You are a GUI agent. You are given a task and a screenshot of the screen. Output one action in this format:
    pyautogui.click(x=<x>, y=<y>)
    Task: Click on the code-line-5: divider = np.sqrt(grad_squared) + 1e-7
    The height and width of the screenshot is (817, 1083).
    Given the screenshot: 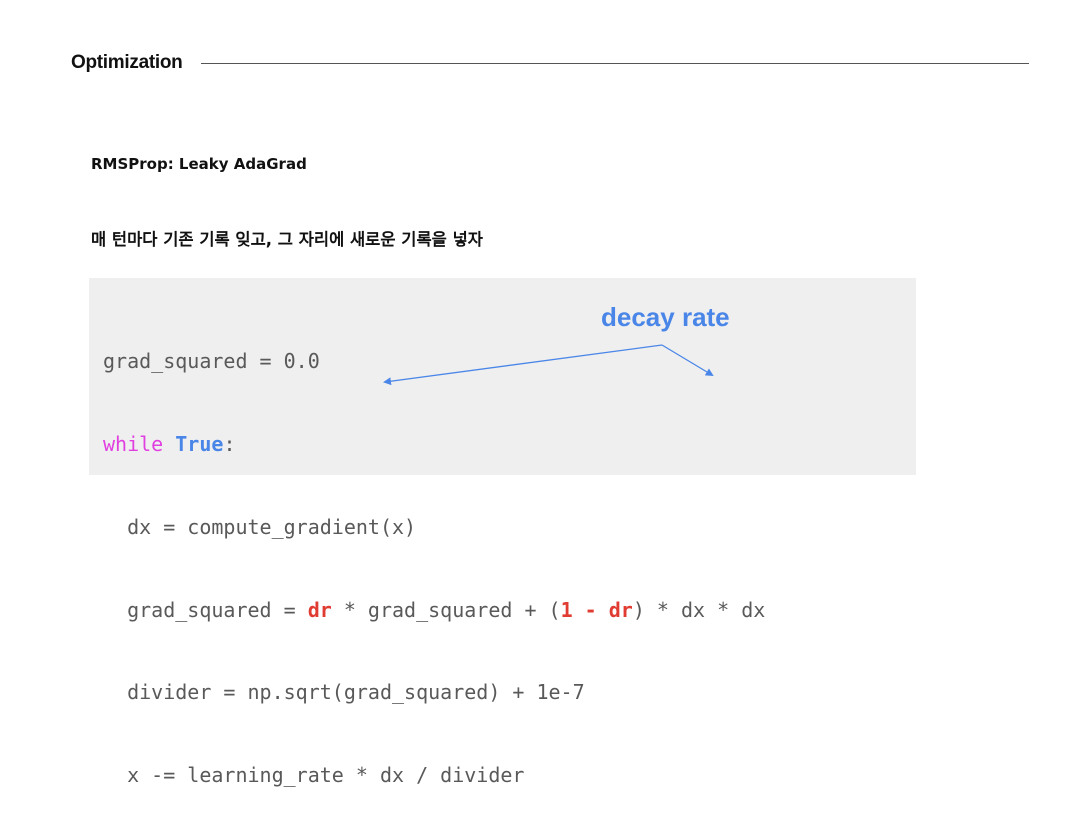 What is the action you would take?
    pyautogui.click(x=344, y=692)
    